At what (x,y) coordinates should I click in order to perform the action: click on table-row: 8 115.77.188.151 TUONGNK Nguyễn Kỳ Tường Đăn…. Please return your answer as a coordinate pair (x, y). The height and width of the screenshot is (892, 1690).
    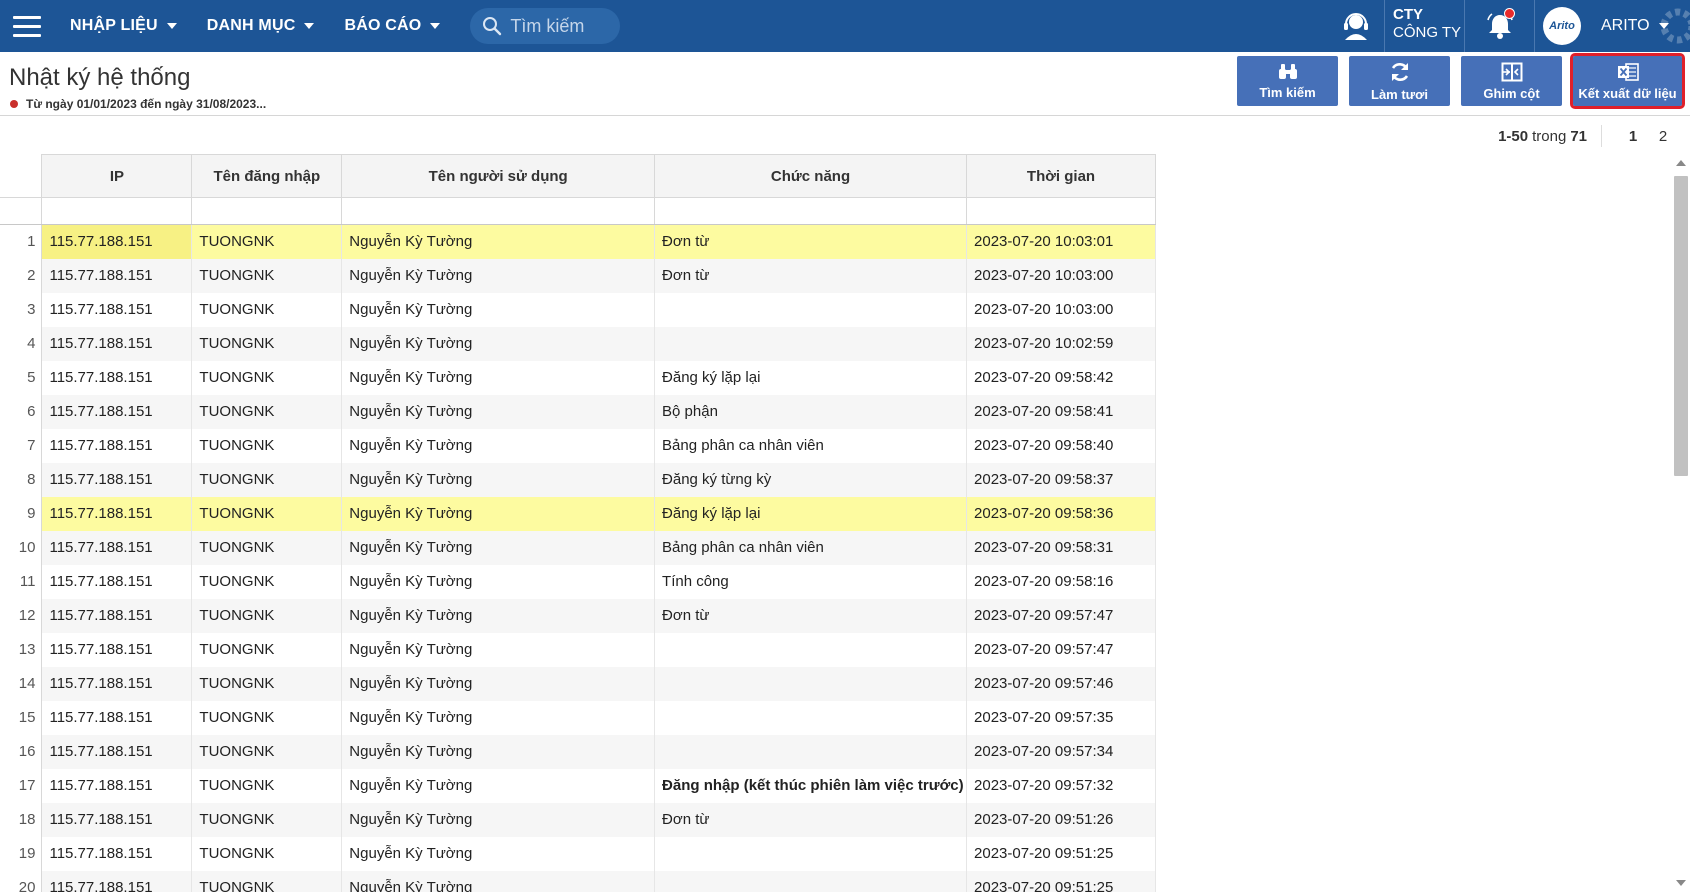
    Looking at the image, I should click on (578, 479).